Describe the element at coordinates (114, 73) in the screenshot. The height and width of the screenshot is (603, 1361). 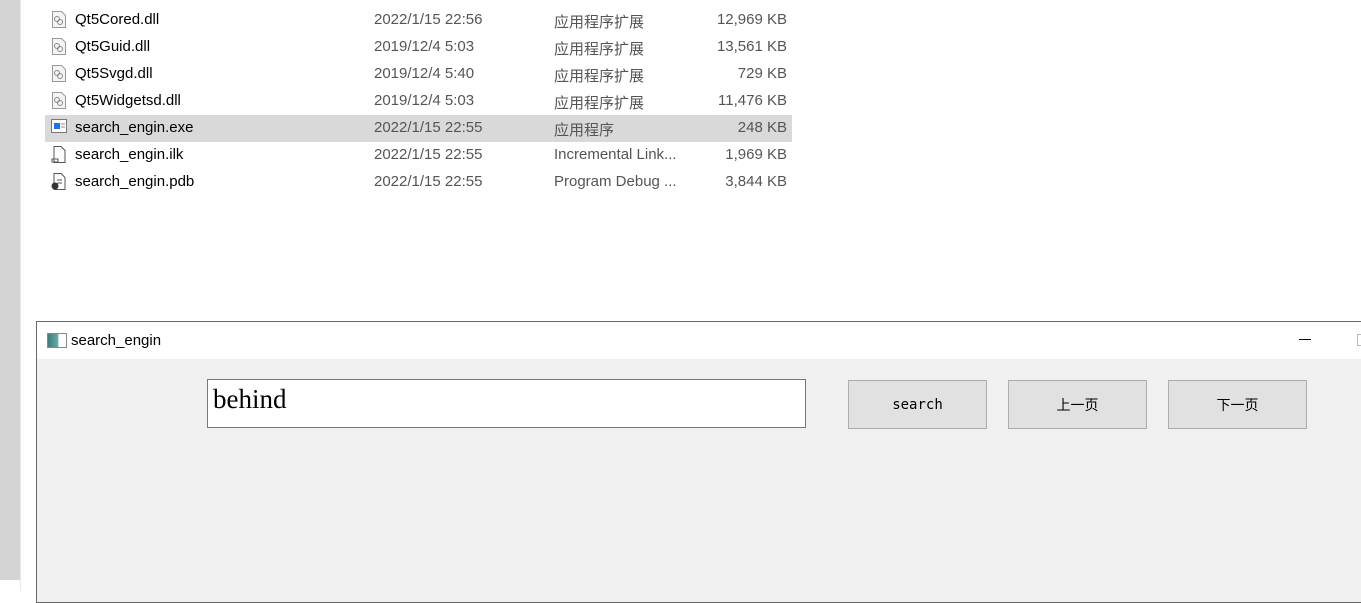
I see `file-name: Qt5Svgd.dll` at that location.